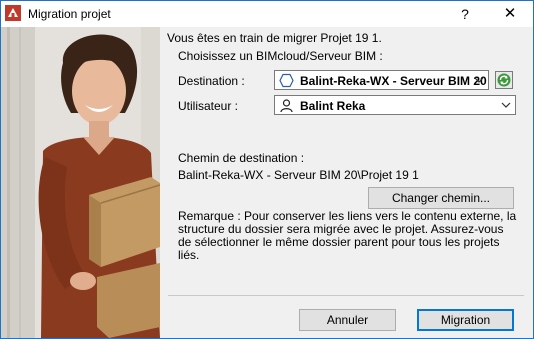  I want to click on refresh-icon, so click(504, 80).